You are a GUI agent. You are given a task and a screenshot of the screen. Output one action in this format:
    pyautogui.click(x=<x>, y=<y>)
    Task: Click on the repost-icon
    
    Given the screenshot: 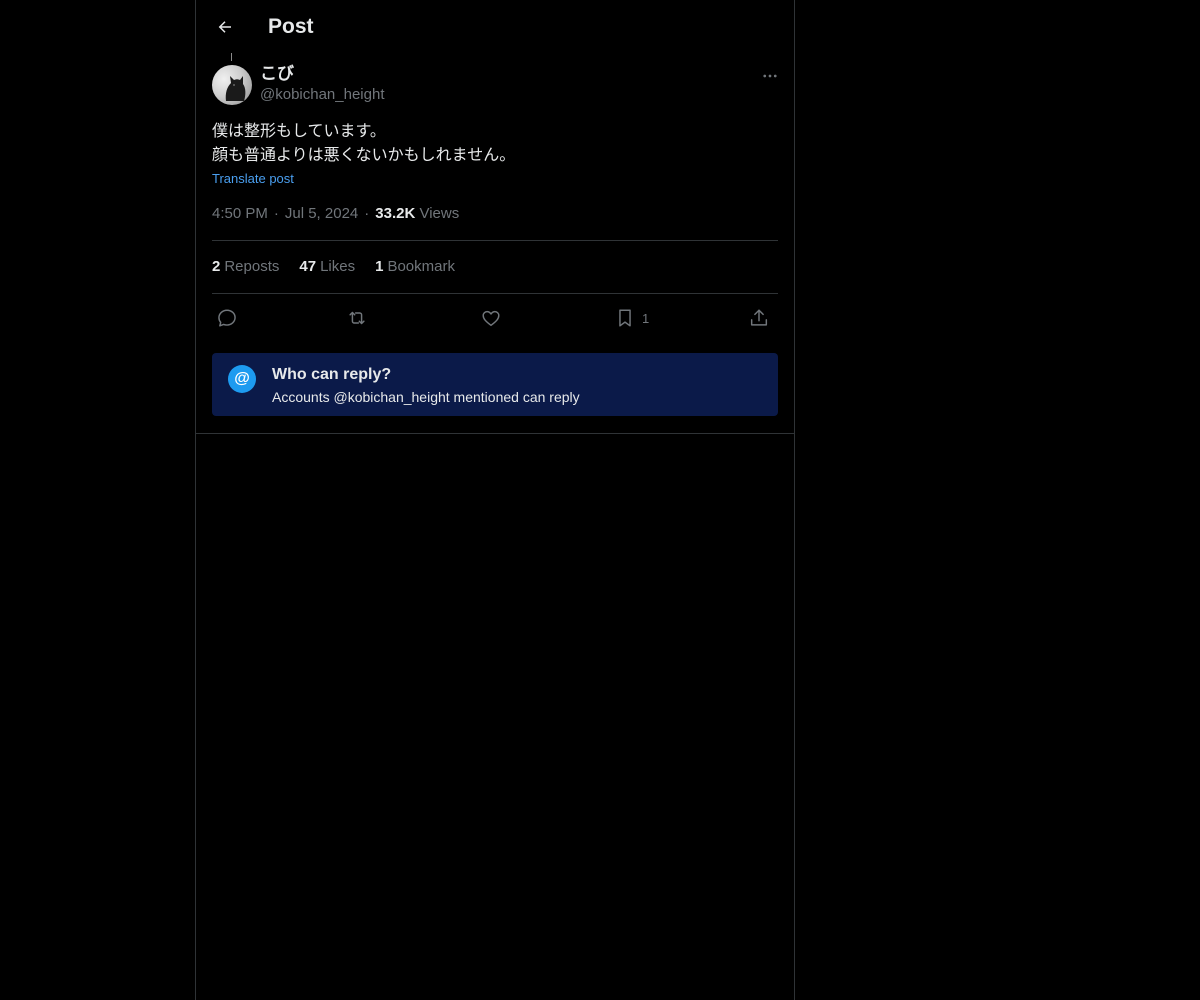 What is the action you would take?
    pyautogui.click(x=357, y=318)
    